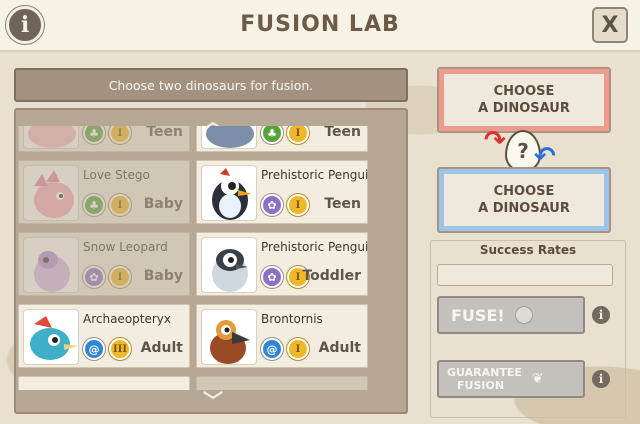 This screenshot has width=640, height=424. Describe the element at coordinates (525, 275) in the screenshot. I see `success-rate-bar` at that location.